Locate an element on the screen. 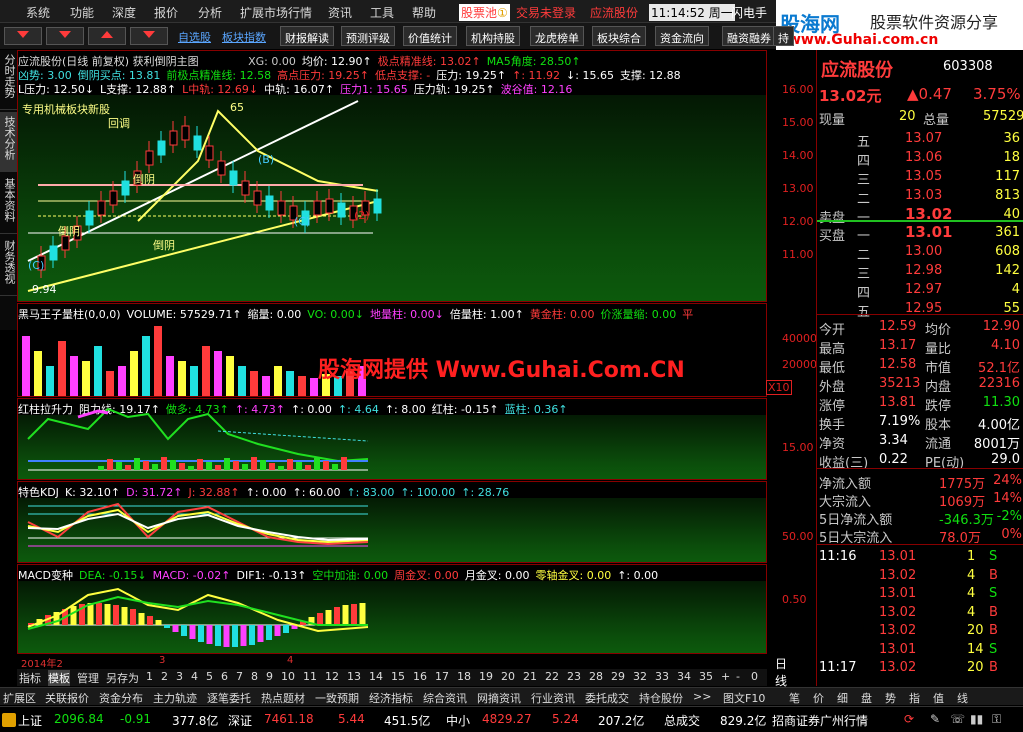 Image resolution: width=1023 pixels, height=732 pixels. menu-item: 分析 is located at coordinates (210, 12).